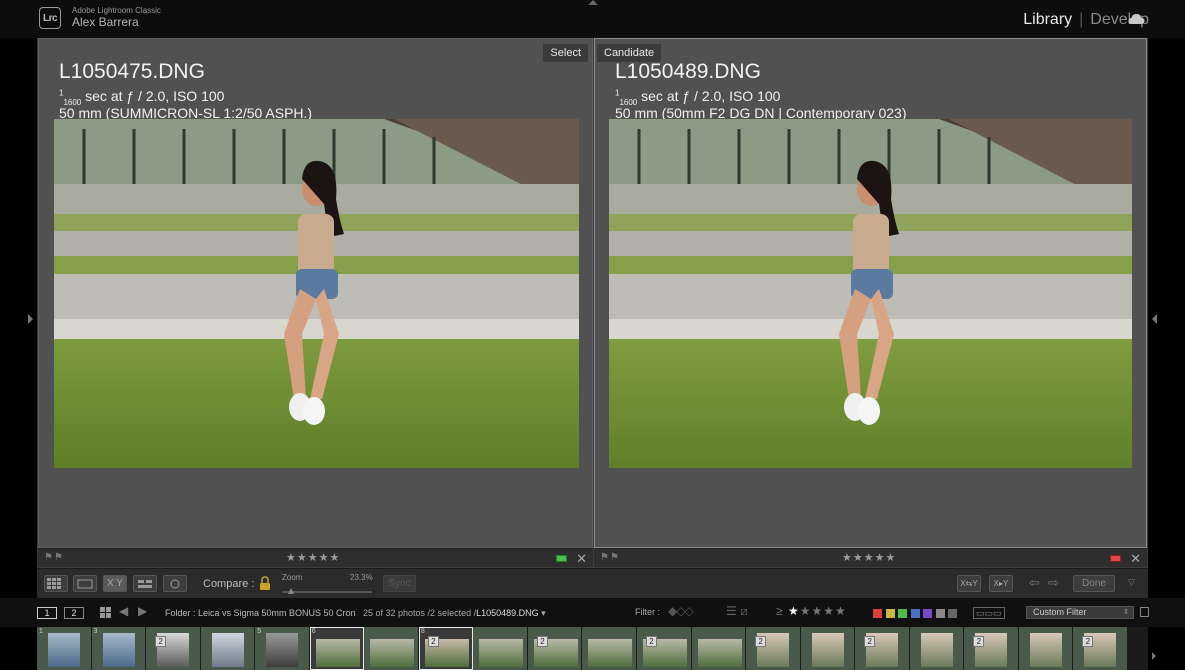 This screenshot has width=1185, height=670. I want to click on make-select-button: X▸Y, so click(1001, 583).